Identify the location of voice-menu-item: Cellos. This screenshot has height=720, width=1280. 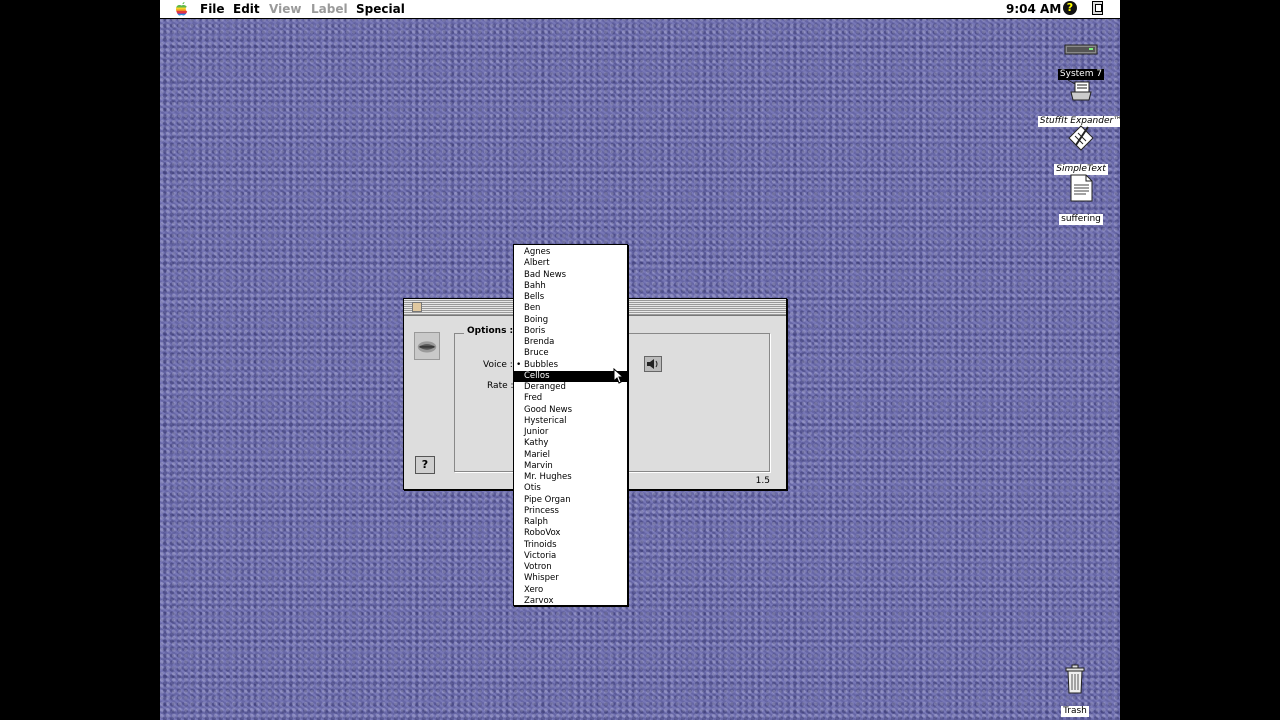
(570, 376).